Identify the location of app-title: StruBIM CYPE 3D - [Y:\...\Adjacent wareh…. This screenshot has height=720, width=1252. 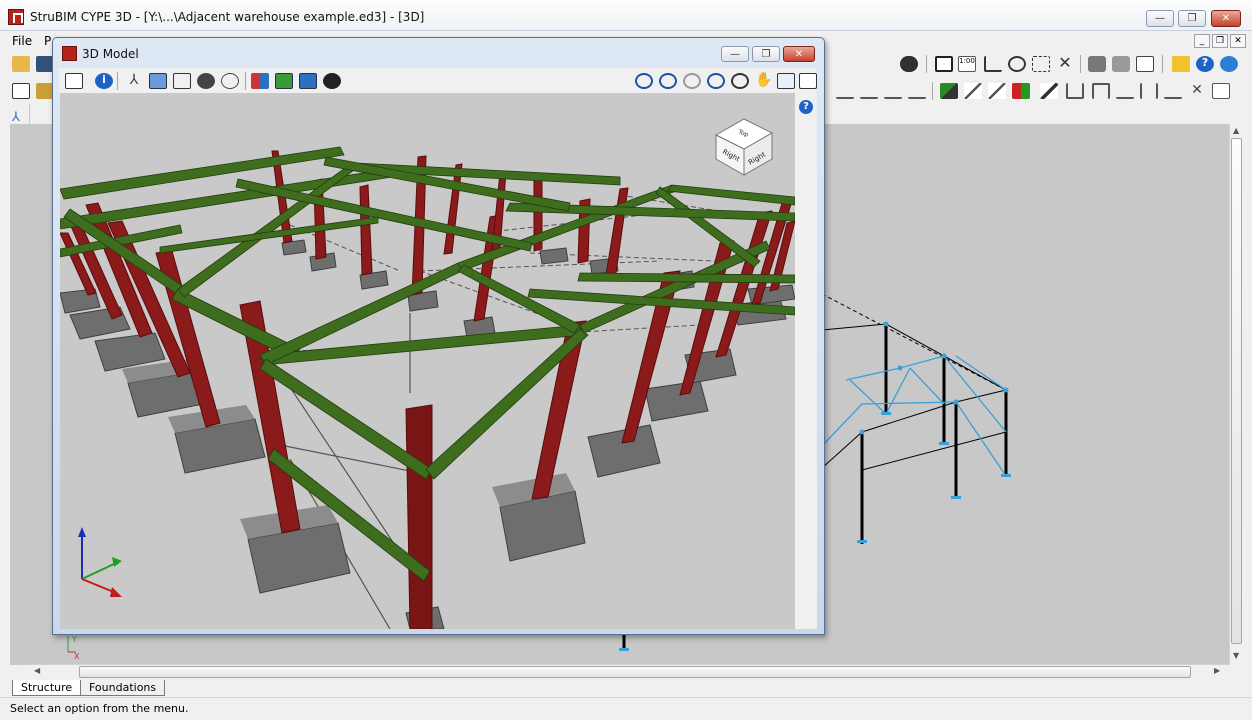
(227, 17).